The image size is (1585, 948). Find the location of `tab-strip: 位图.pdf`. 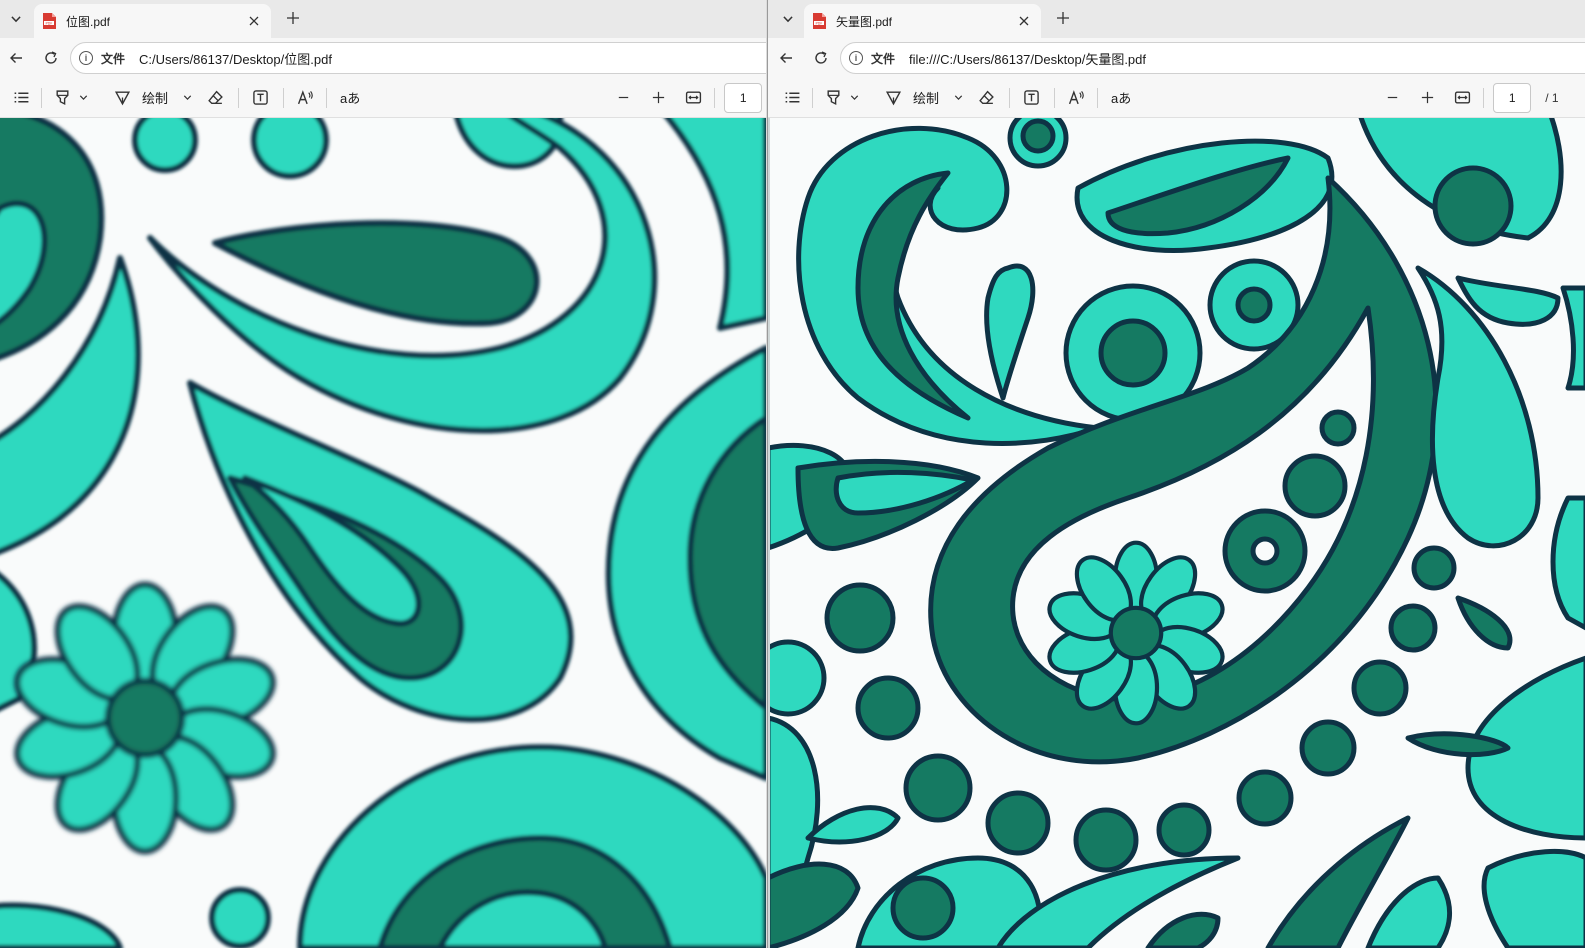

tab-strip: 位图.pdf is located at coordinates (383, 19).